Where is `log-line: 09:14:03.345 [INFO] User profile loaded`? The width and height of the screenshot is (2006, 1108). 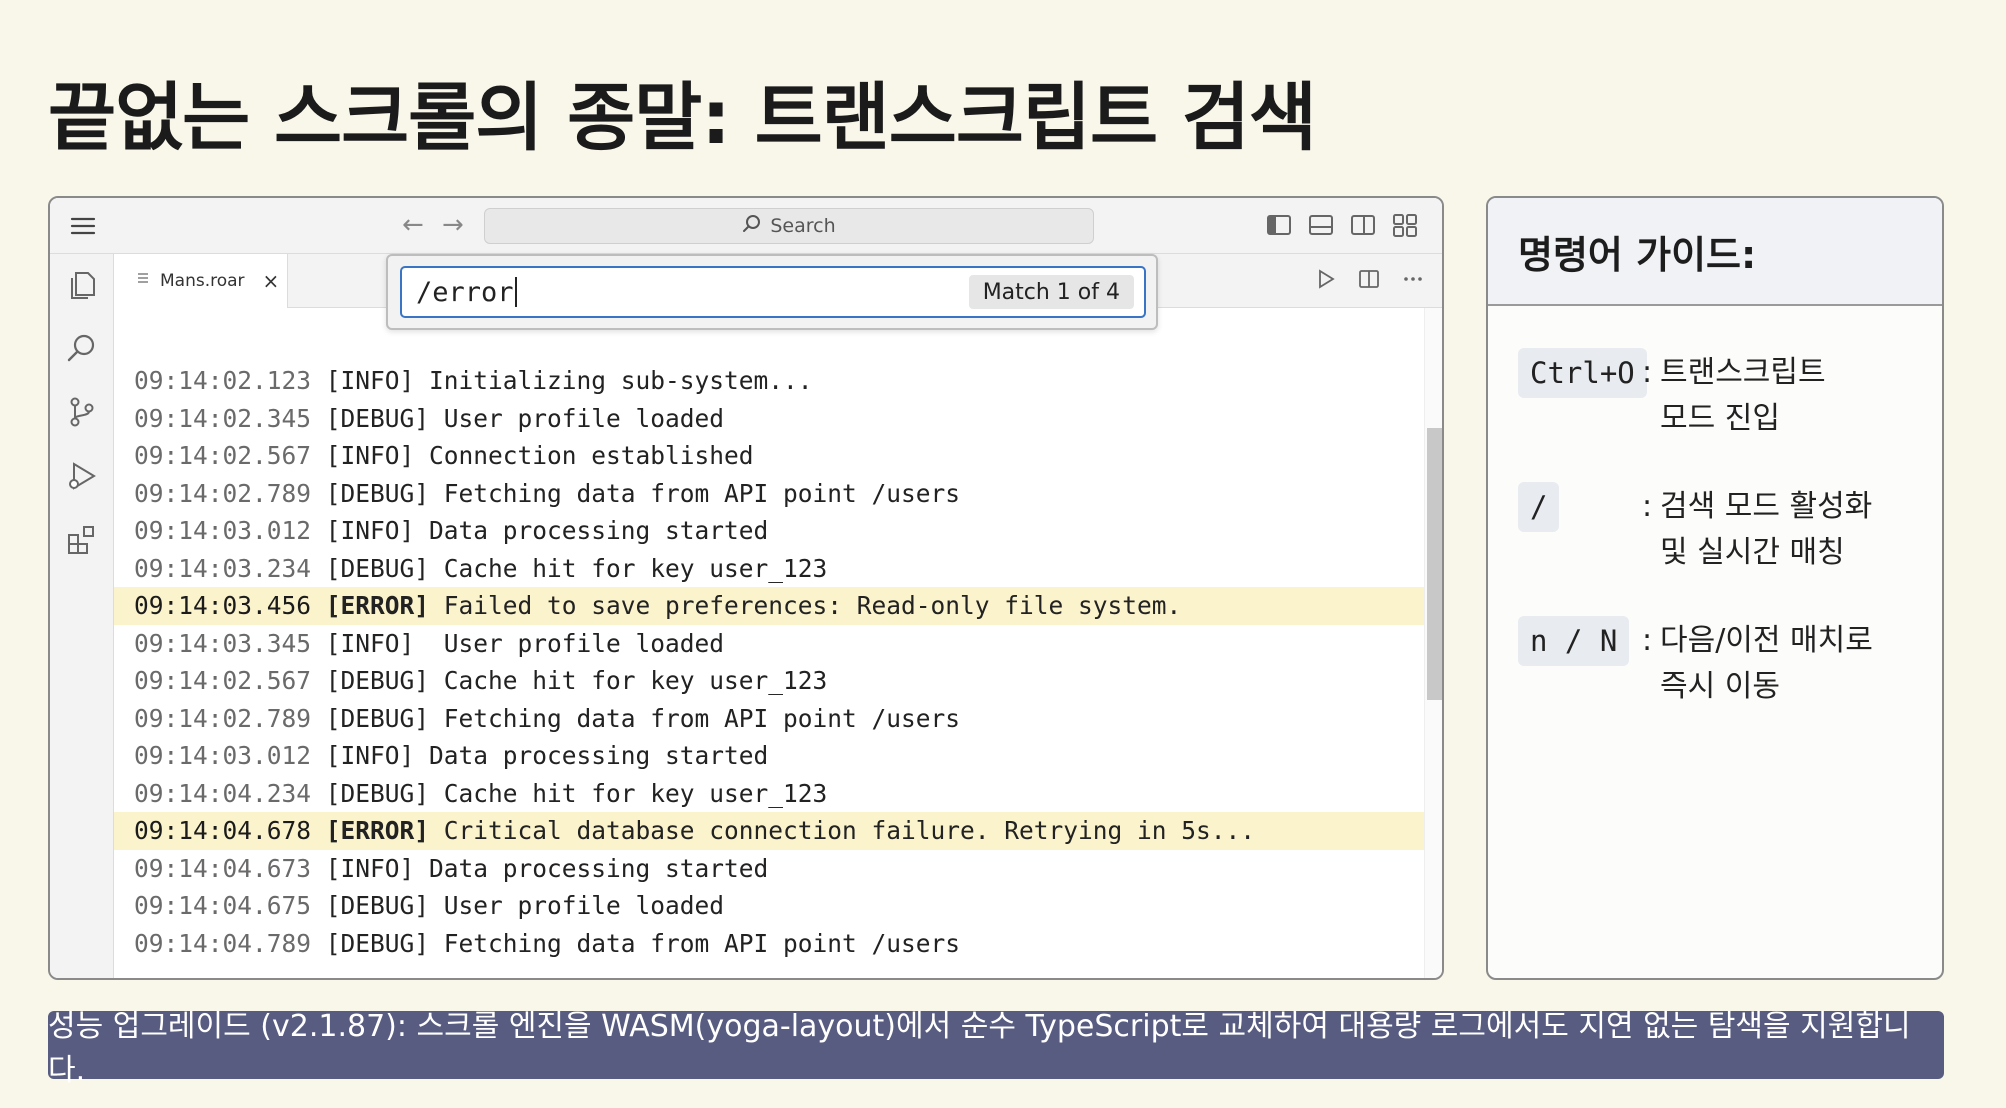
log-line: 09:14:03.345 [INFO] User profile loaded is located at coordinates (769, 644).